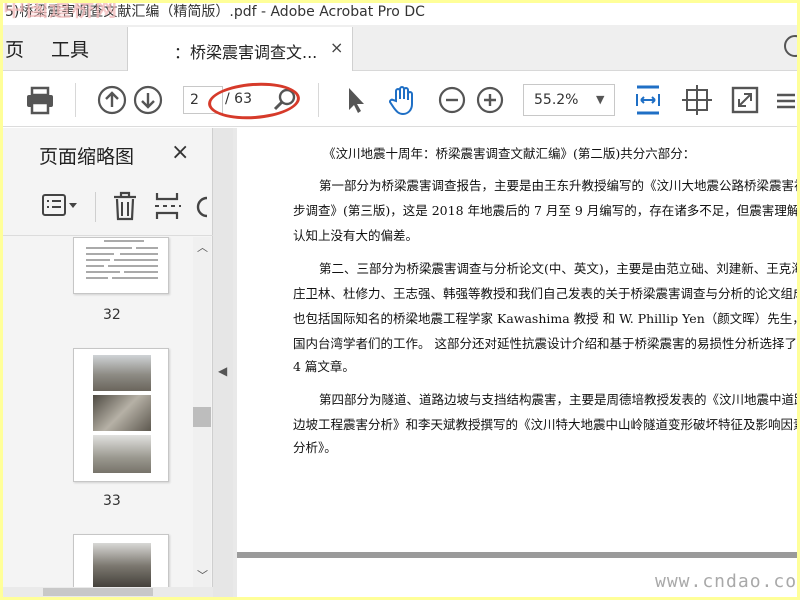  I want to click on zoom-out-icon, so click(452, 100).